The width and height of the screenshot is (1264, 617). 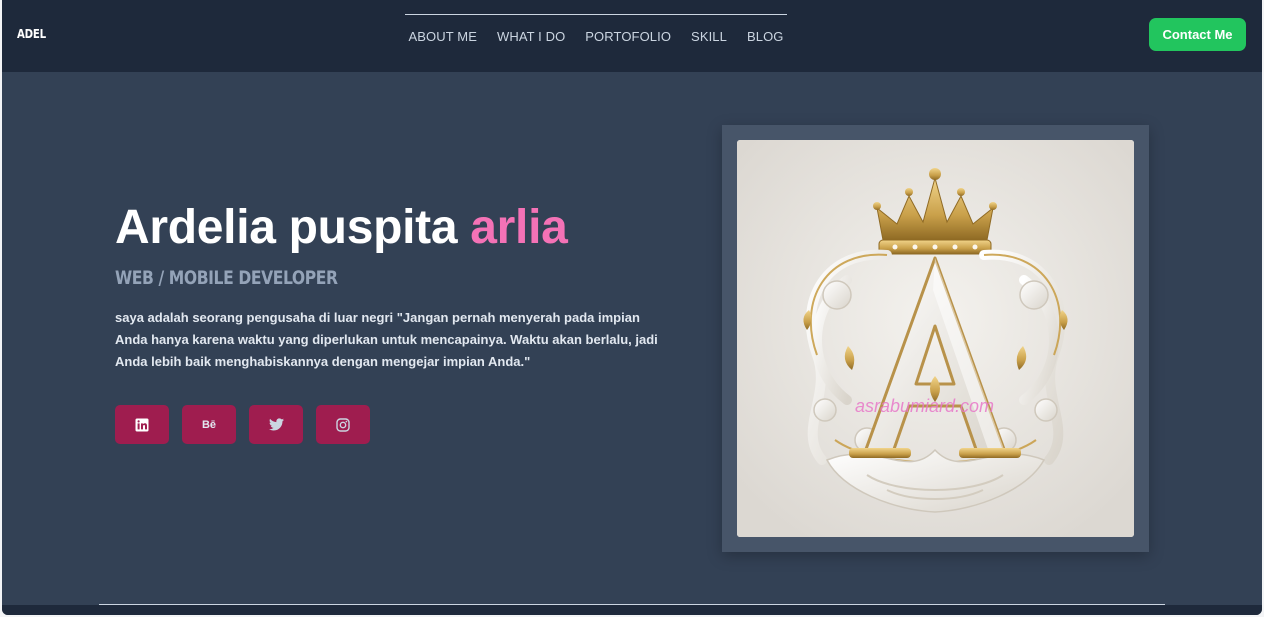 What do you see at coordinates (709, 36) in the screenshot?
I see `nav-item-skill: SKILL` at bounding box center [709, 36].